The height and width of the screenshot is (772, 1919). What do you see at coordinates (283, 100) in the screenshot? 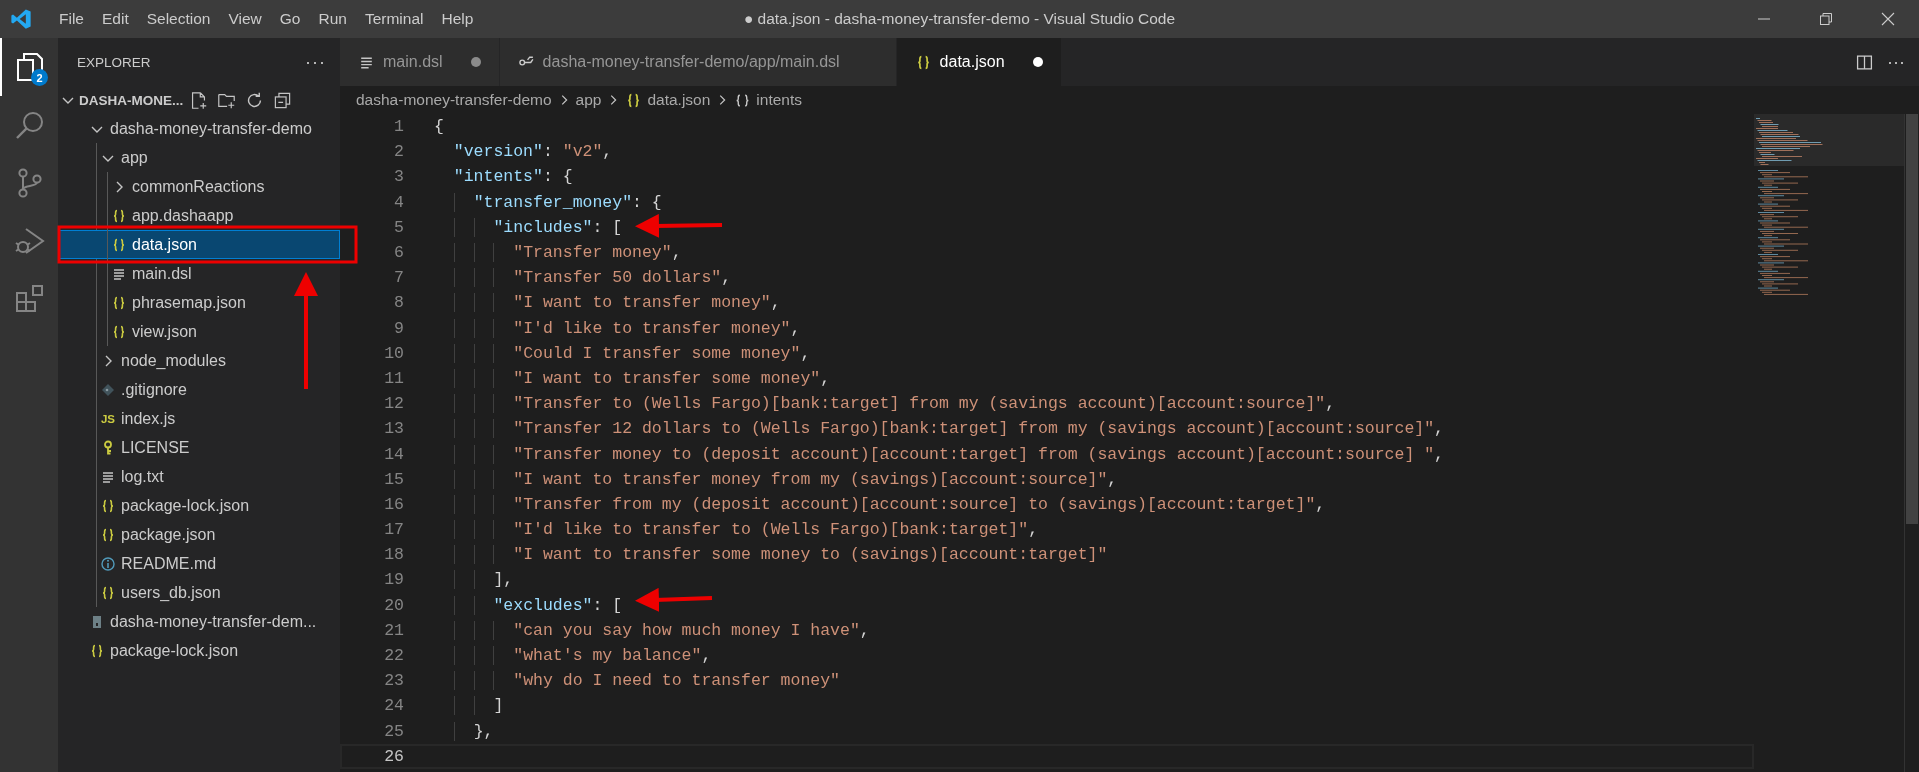
I see `collapse-all-icon` at bounding box center [283, 100].